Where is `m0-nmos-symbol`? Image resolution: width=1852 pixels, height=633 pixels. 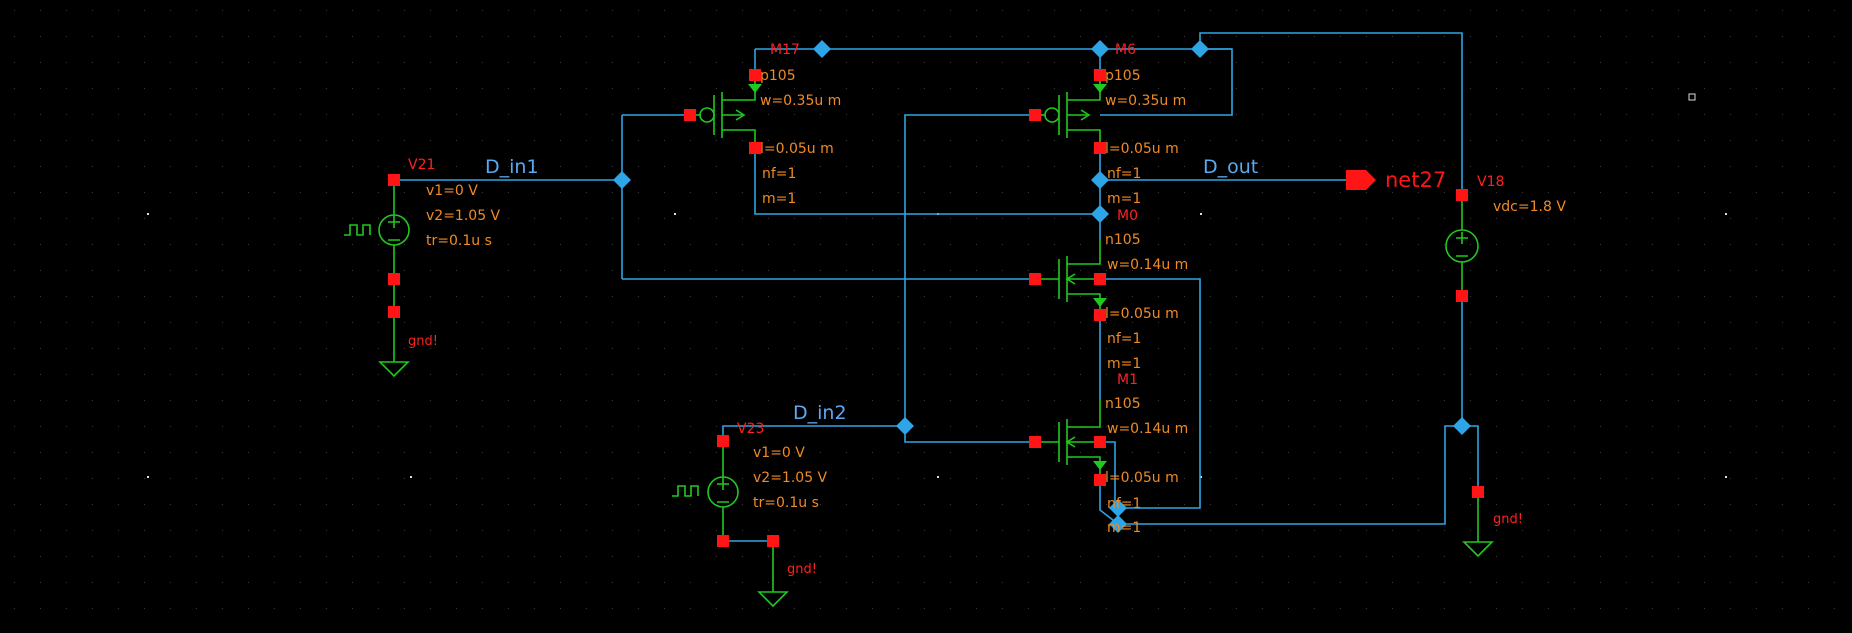 m0-nmos-symbol is located at coordinates (1068, 277).